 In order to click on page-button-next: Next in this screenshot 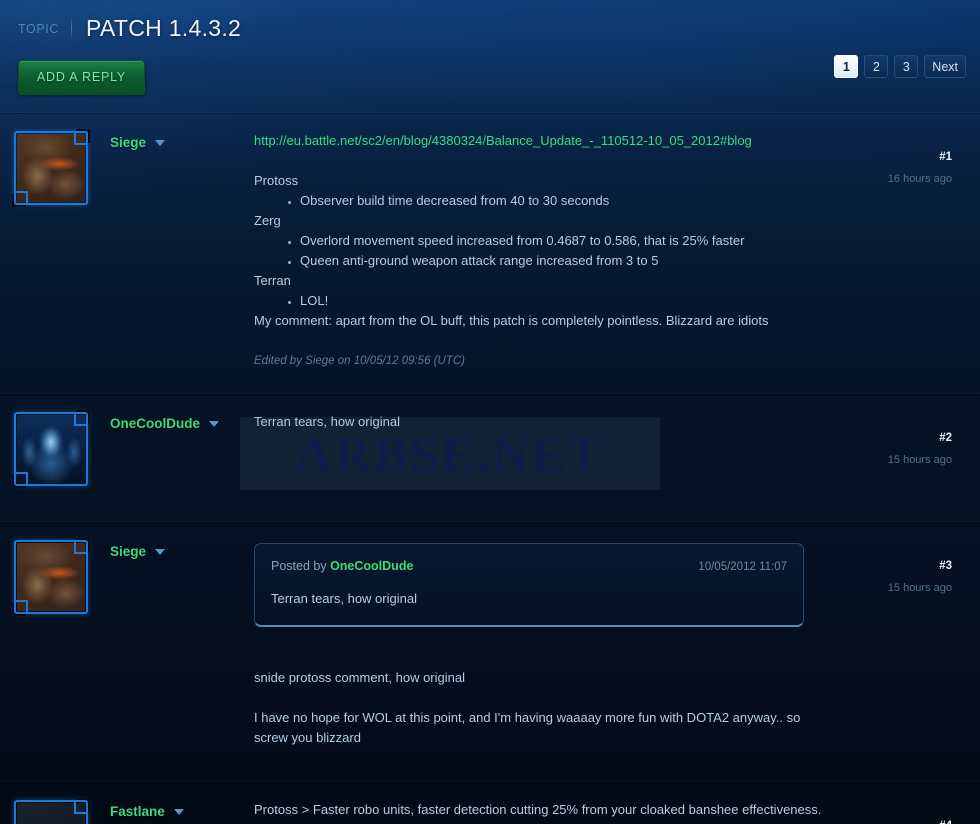, I will do `click(945, 66)`.